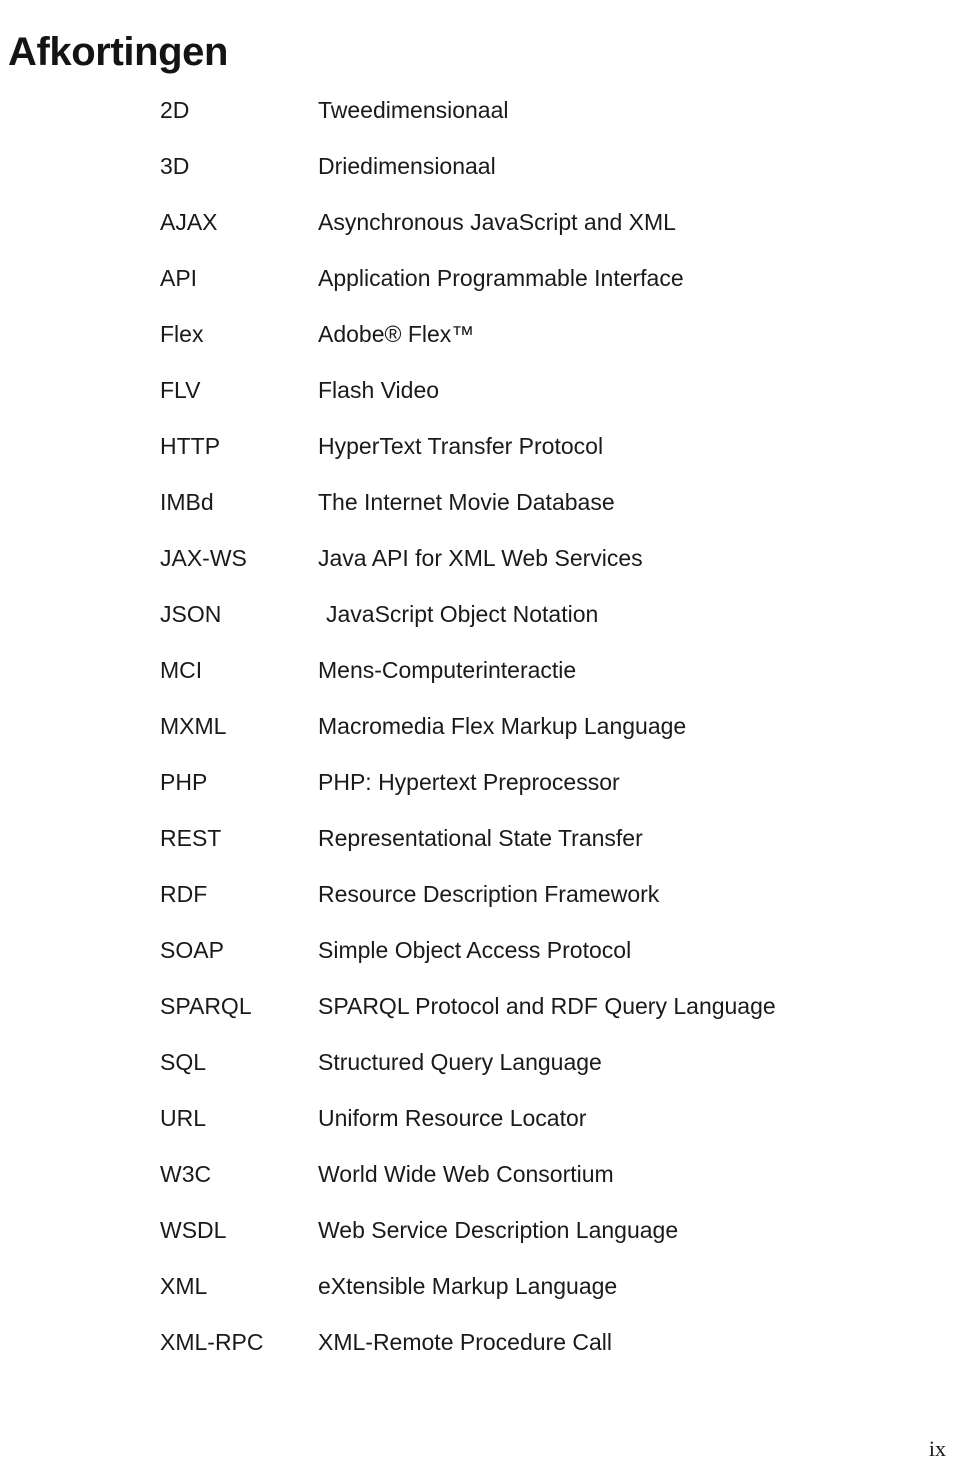 The image size is (960, 1479). What do you see at coordinates (182, 334) in the screenshot?
I see `abbreviation-term: Flex` at bounding box center [182, 334].